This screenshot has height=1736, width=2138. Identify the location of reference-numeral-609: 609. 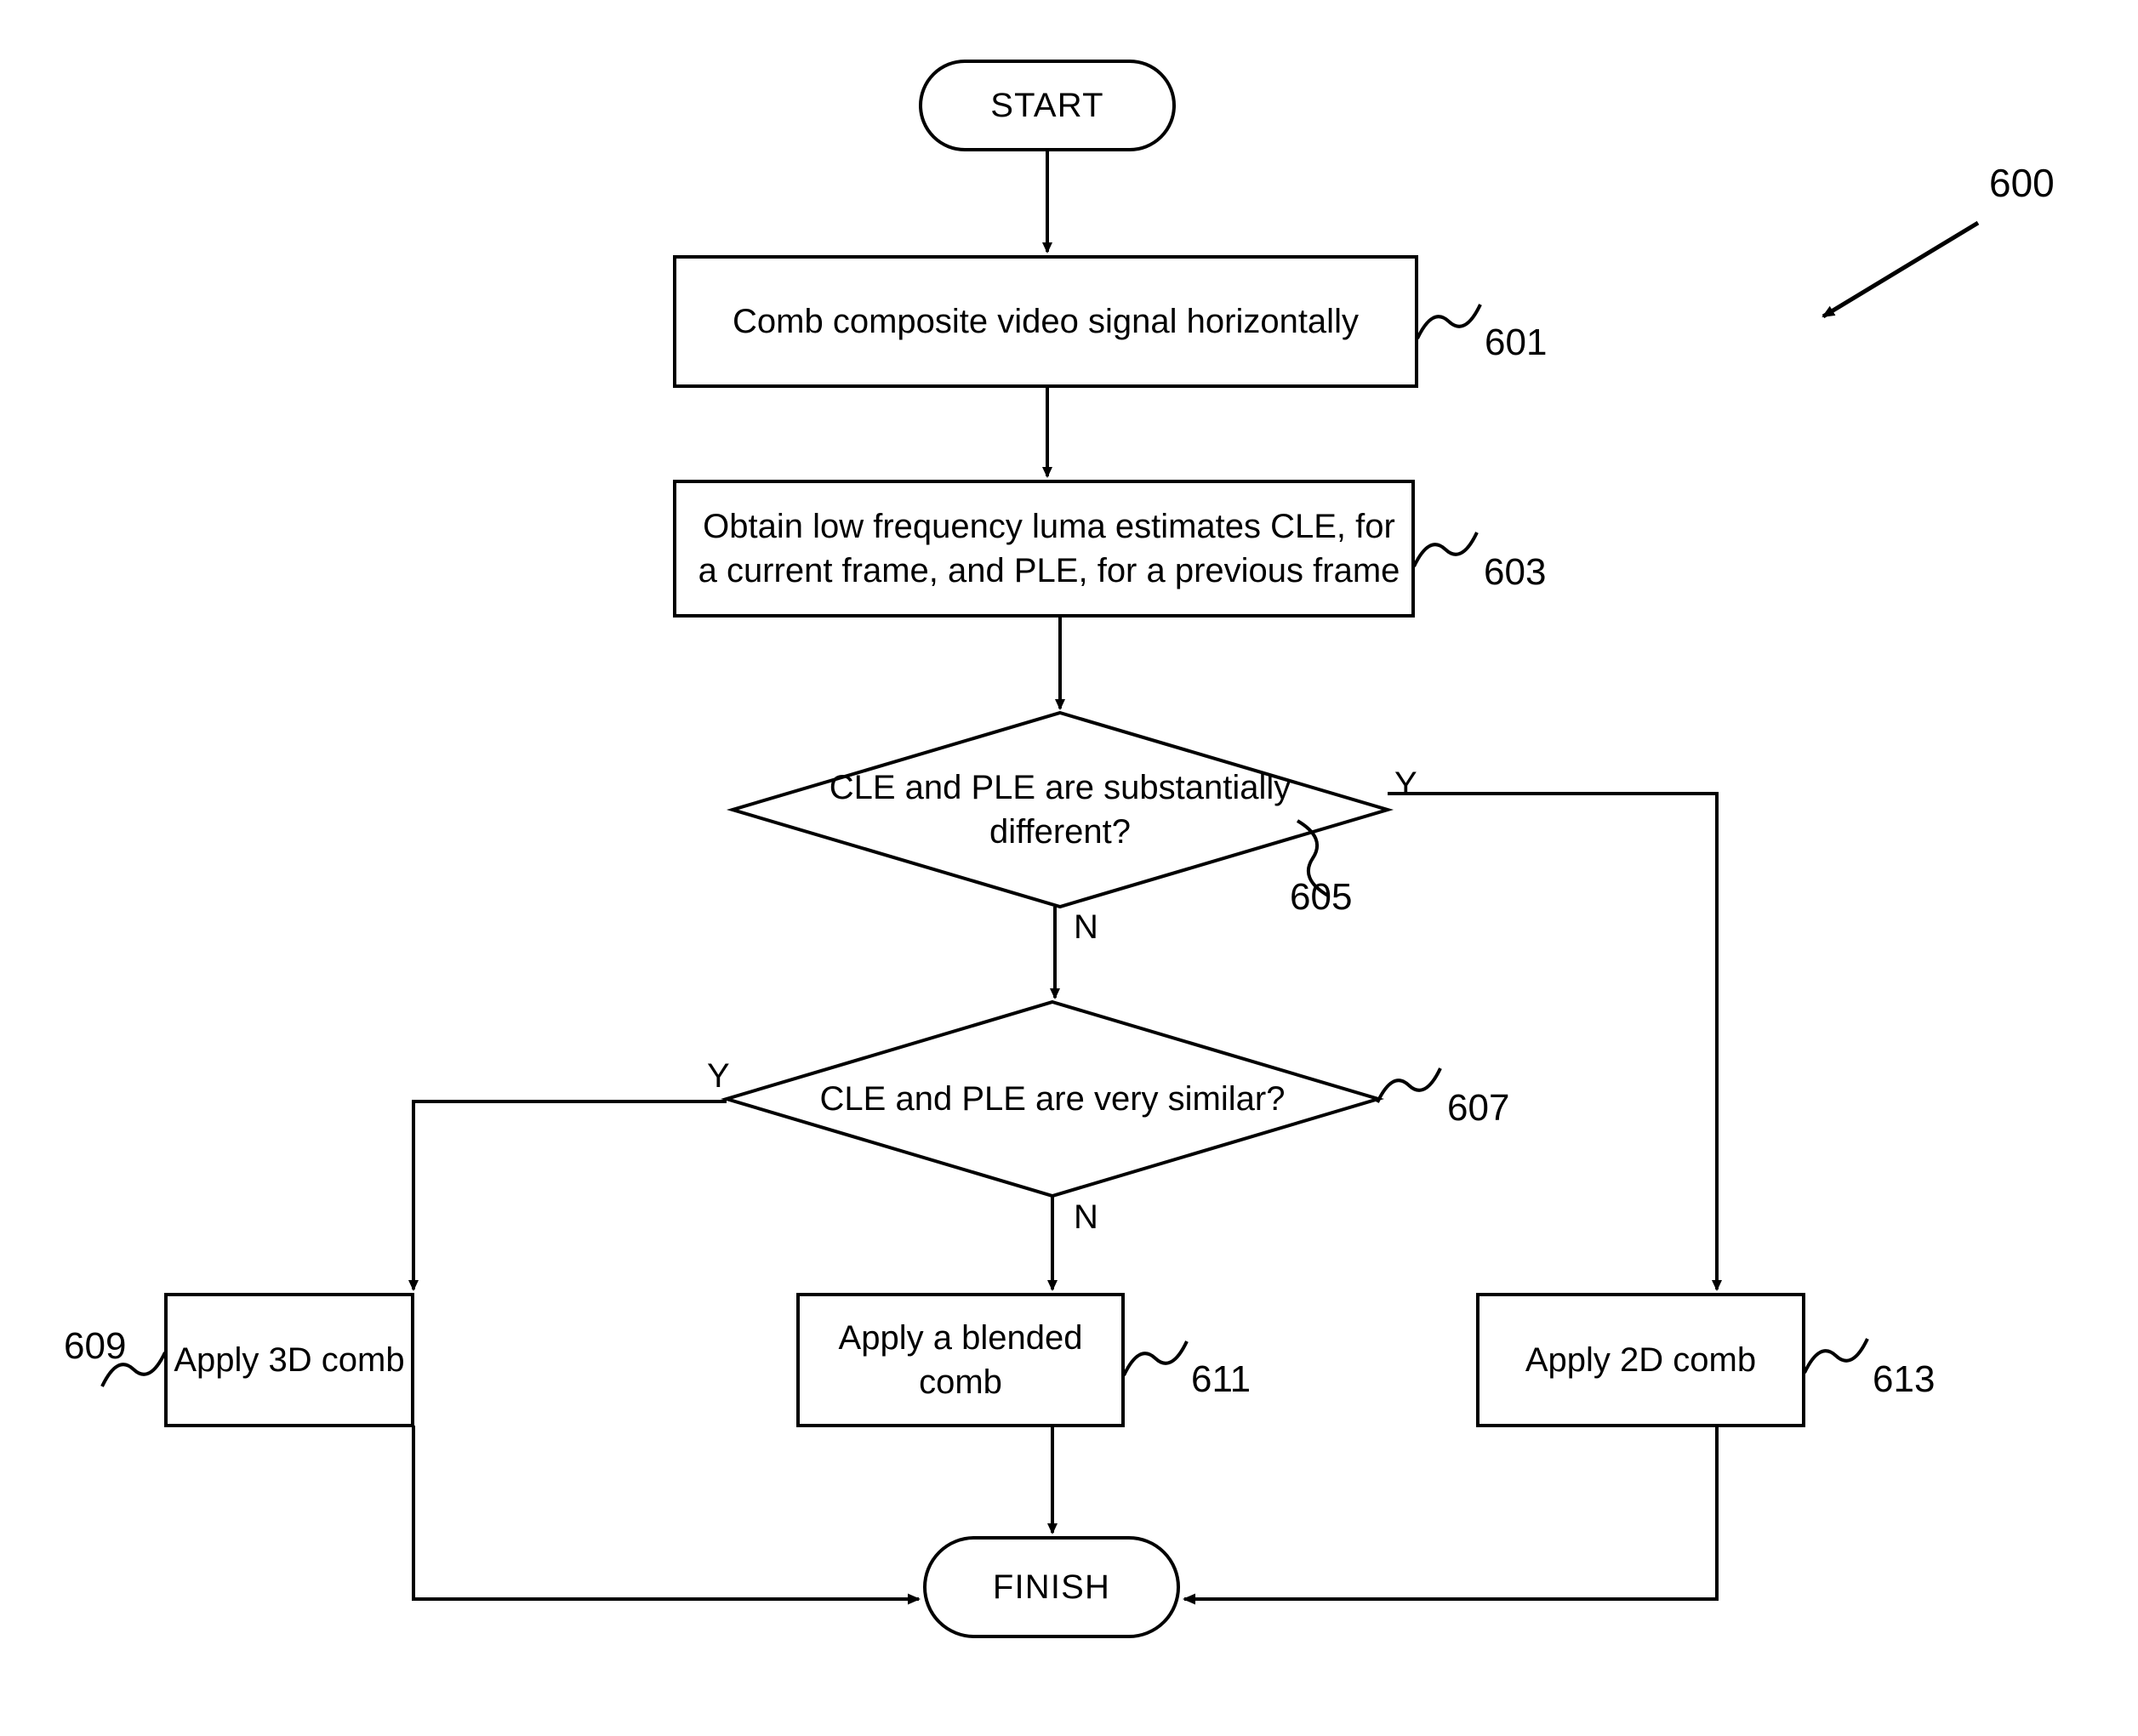
(95, 1346).